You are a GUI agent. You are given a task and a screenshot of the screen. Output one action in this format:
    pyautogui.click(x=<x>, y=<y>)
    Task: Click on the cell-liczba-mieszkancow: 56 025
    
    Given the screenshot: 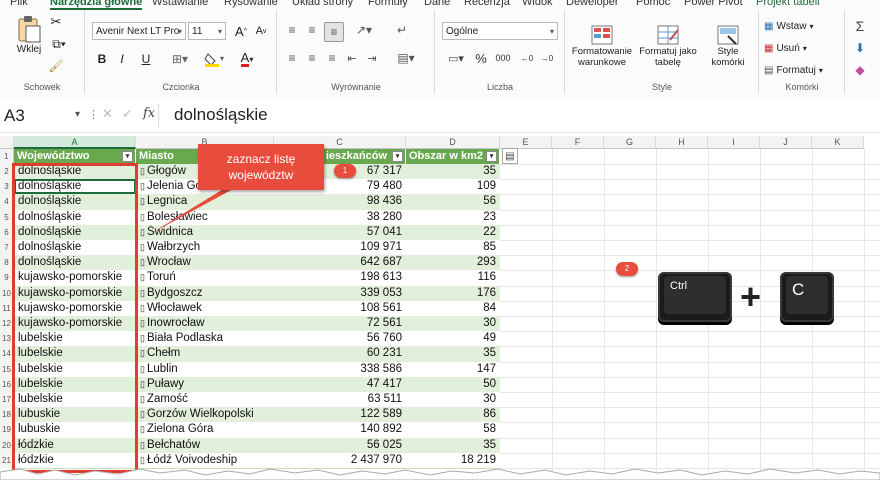 What is the action you would take?
    pyautogui.click(x=340, y=445)
    